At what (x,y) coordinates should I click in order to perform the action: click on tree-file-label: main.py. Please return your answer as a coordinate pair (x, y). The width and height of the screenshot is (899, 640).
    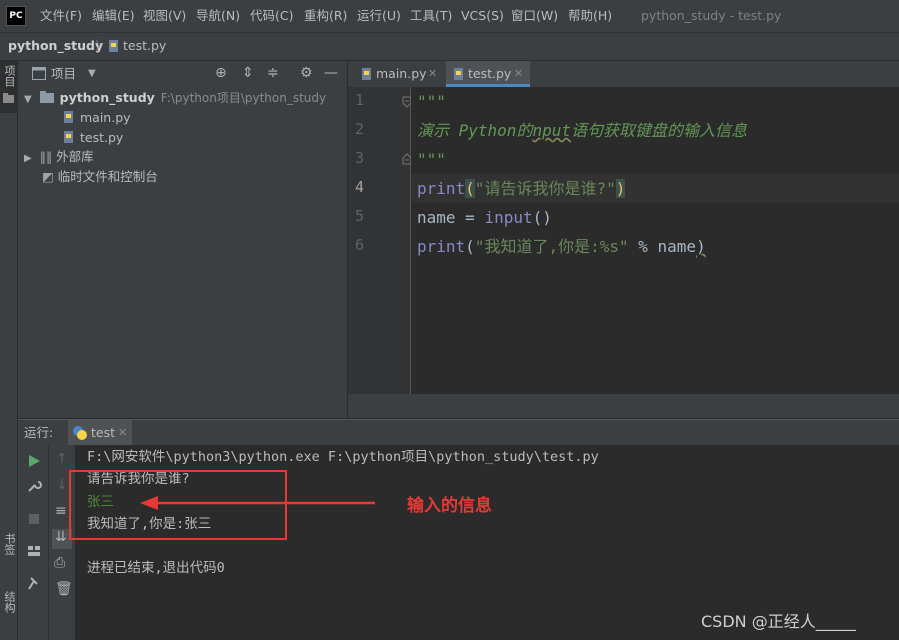
    Looking at the image, I should click on (105, 117).